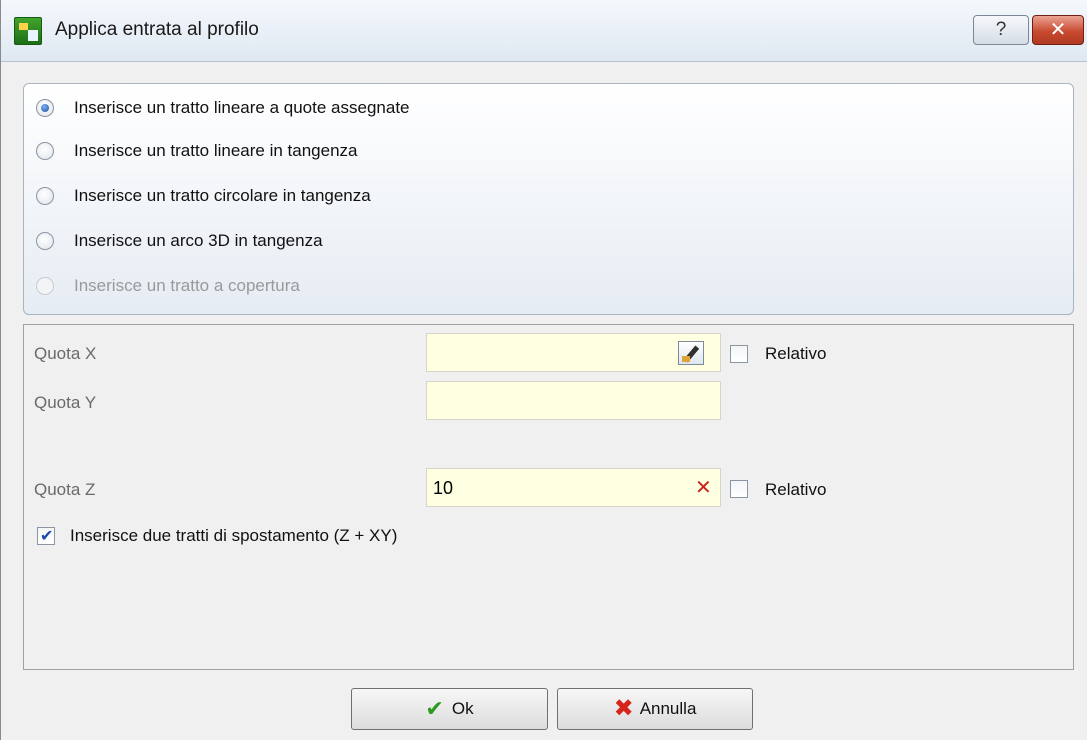 The height and width of the screenshot is (740, 1087). I want to click on quota-x-relative-label: Relativo, so click(796, 353).